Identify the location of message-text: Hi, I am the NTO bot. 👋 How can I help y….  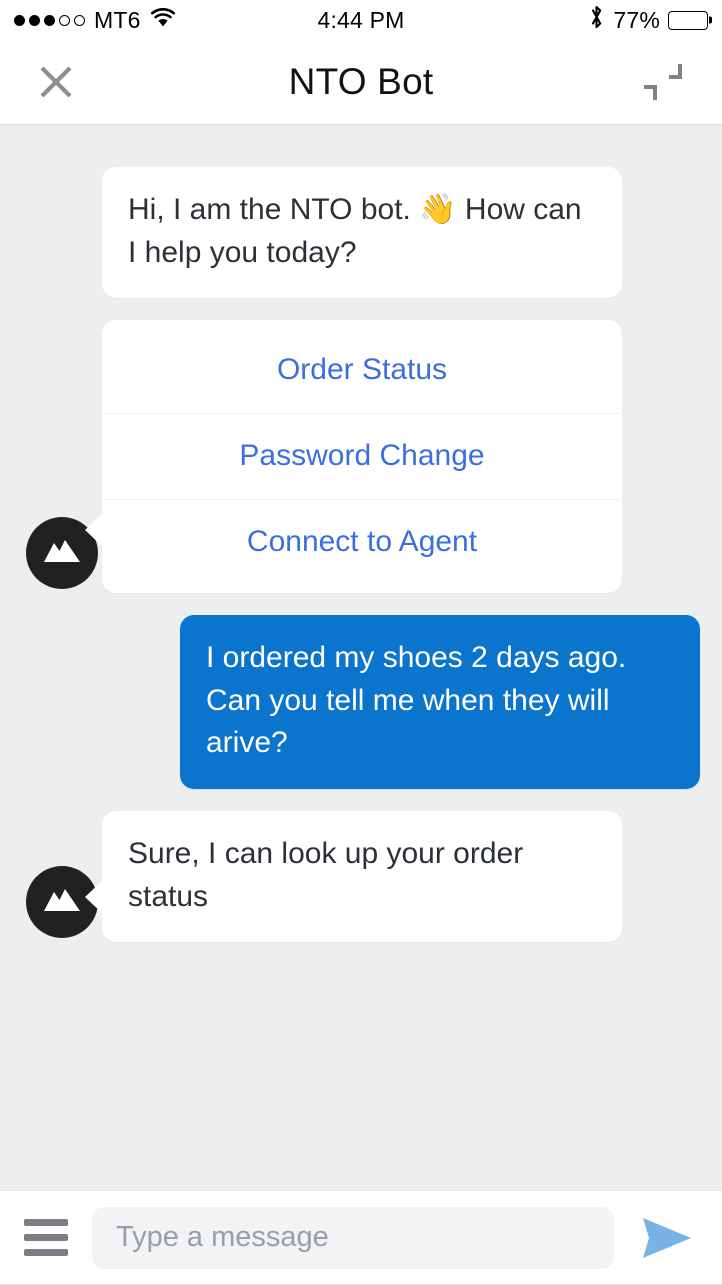
(355, 231).